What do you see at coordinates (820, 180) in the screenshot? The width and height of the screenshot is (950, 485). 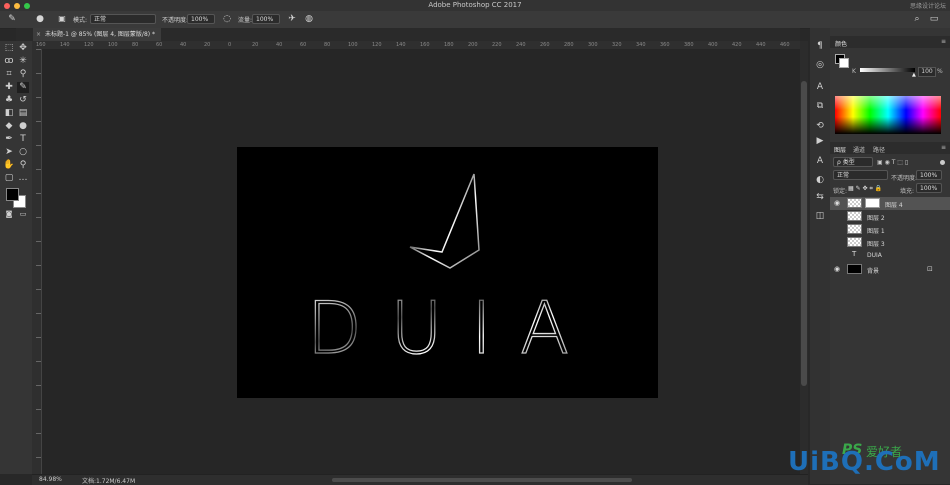 I see `adjustments-icon: ◐` at bounding box center [820, 180].